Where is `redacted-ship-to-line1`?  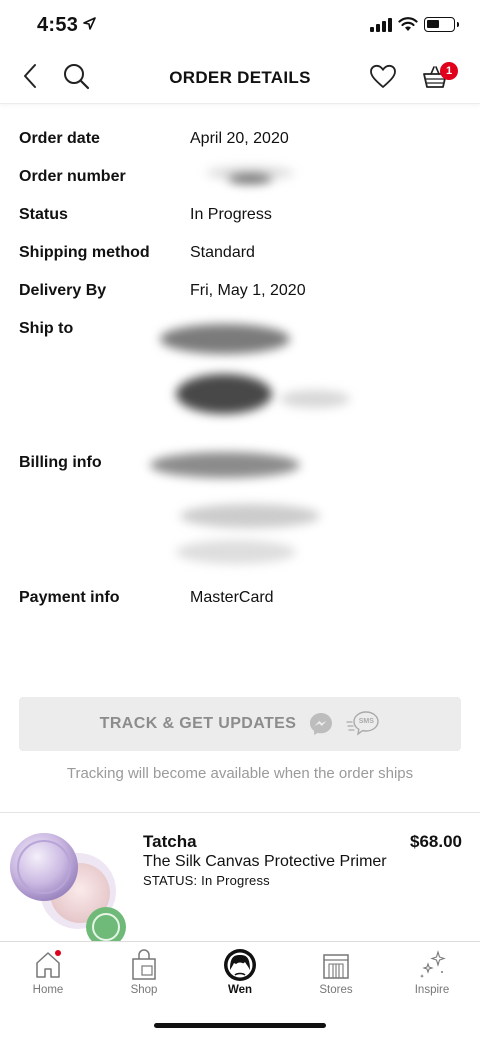
redacted-ship-to-line1 is located at coordinates (225, 339).